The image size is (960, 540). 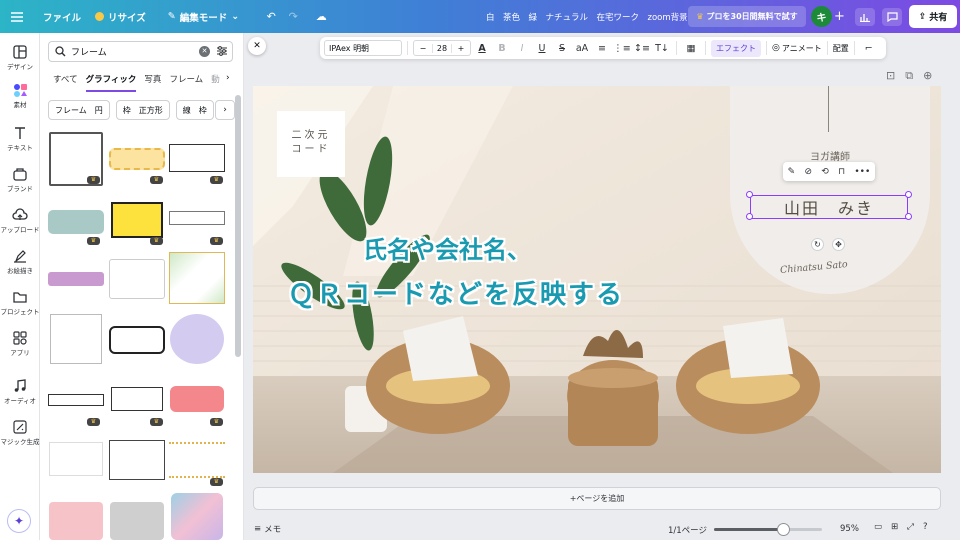 I want to click on zoom-level: 95%, so click(x=849, y=529).